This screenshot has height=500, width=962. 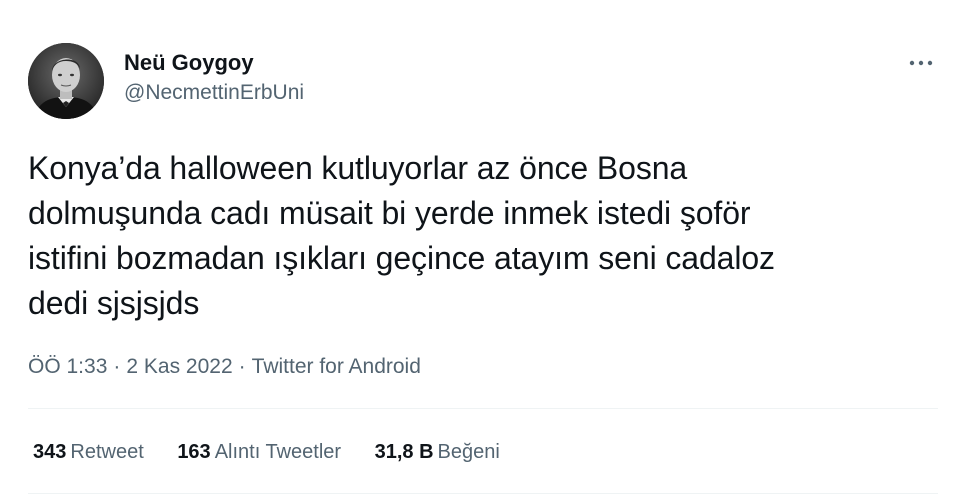 What do you see at coordinates (214, 78) in the screenshot?
I see `user-info: Neü Goygoy @NecmettinErbUni` at bounding box center [214, 78].